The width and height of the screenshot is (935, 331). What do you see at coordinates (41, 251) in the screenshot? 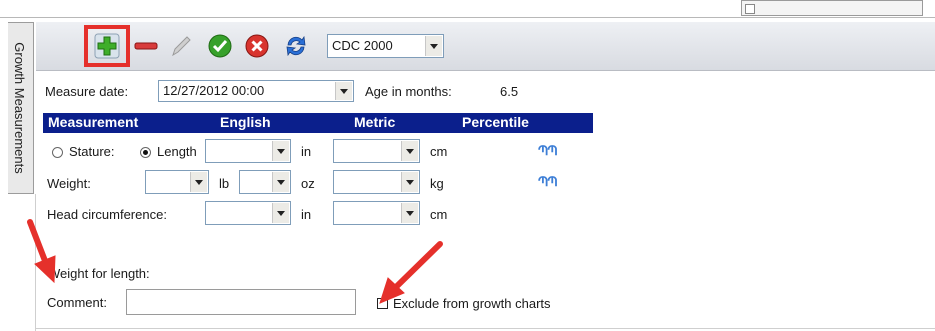
I see `arrow-down-icon` at bounding box center [41, 251].